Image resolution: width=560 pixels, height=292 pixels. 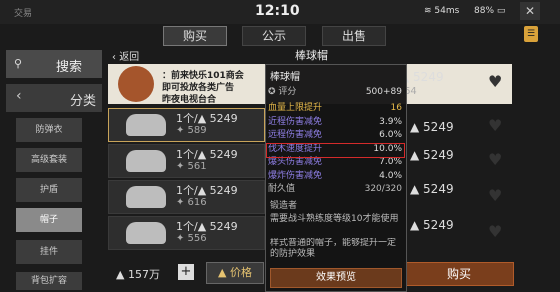 What do you see at coordinates (390, 135) in the screenshot?
I see `stat-value: 6.0%` at bounding box center [390, 135].